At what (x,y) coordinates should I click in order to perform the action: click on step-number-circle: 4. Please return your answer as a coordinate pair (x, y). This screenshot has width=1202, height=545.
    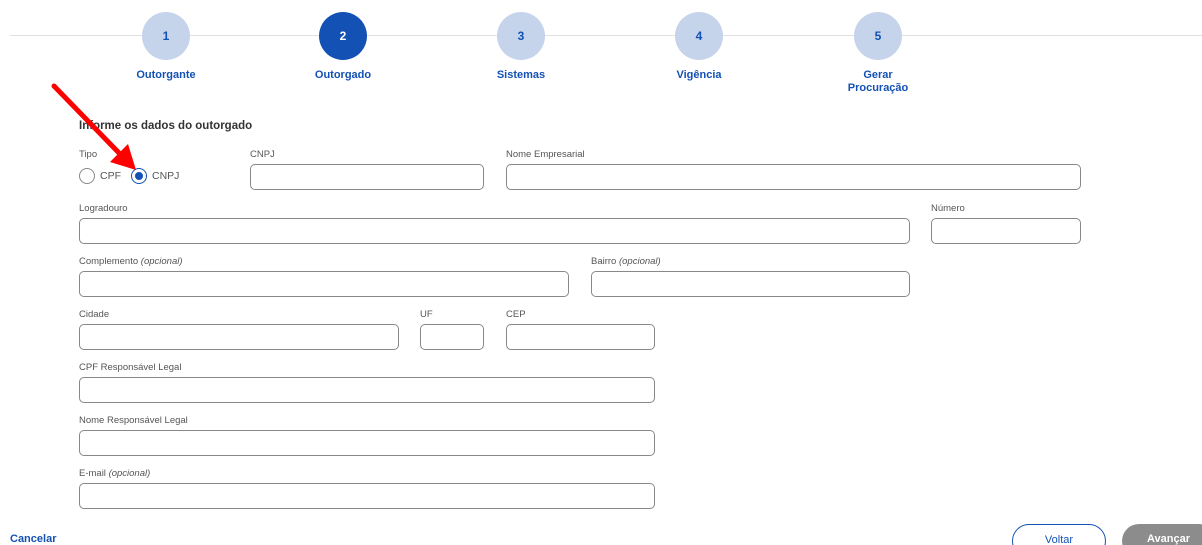
    Looking at the image, I should click on (699, 36).